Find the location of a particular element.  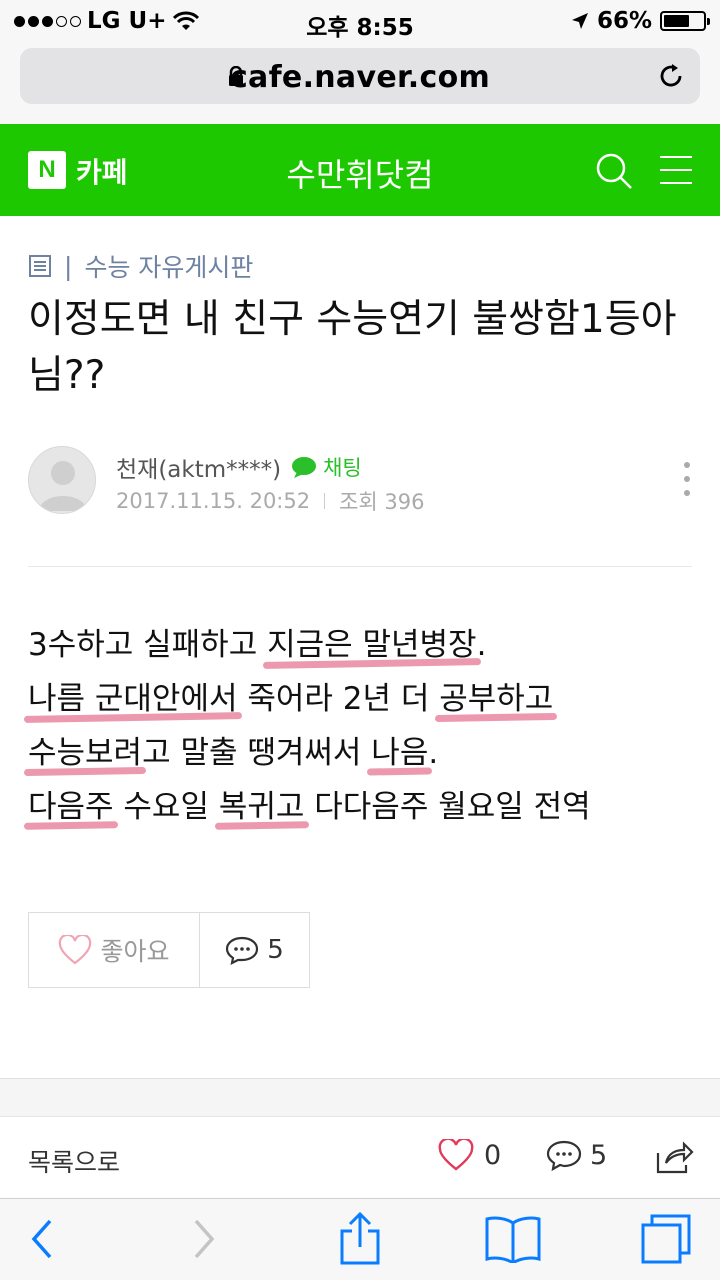

avatar is located at coordinates (62, 480).